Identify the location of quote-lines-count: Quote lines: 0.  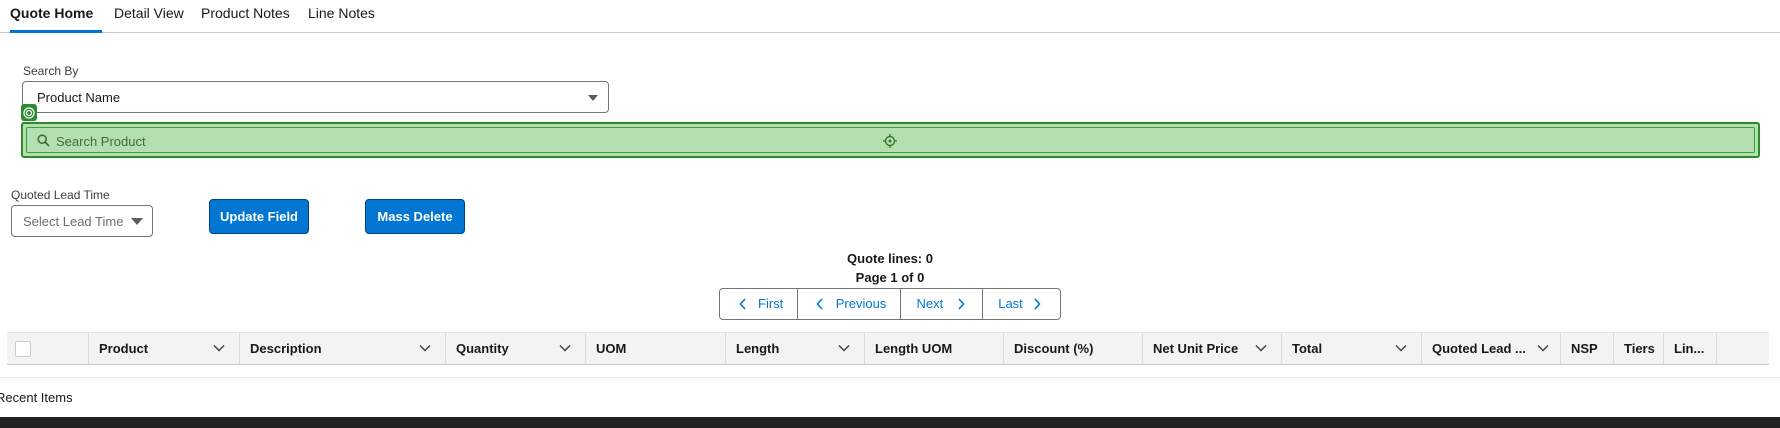
(890, 258).